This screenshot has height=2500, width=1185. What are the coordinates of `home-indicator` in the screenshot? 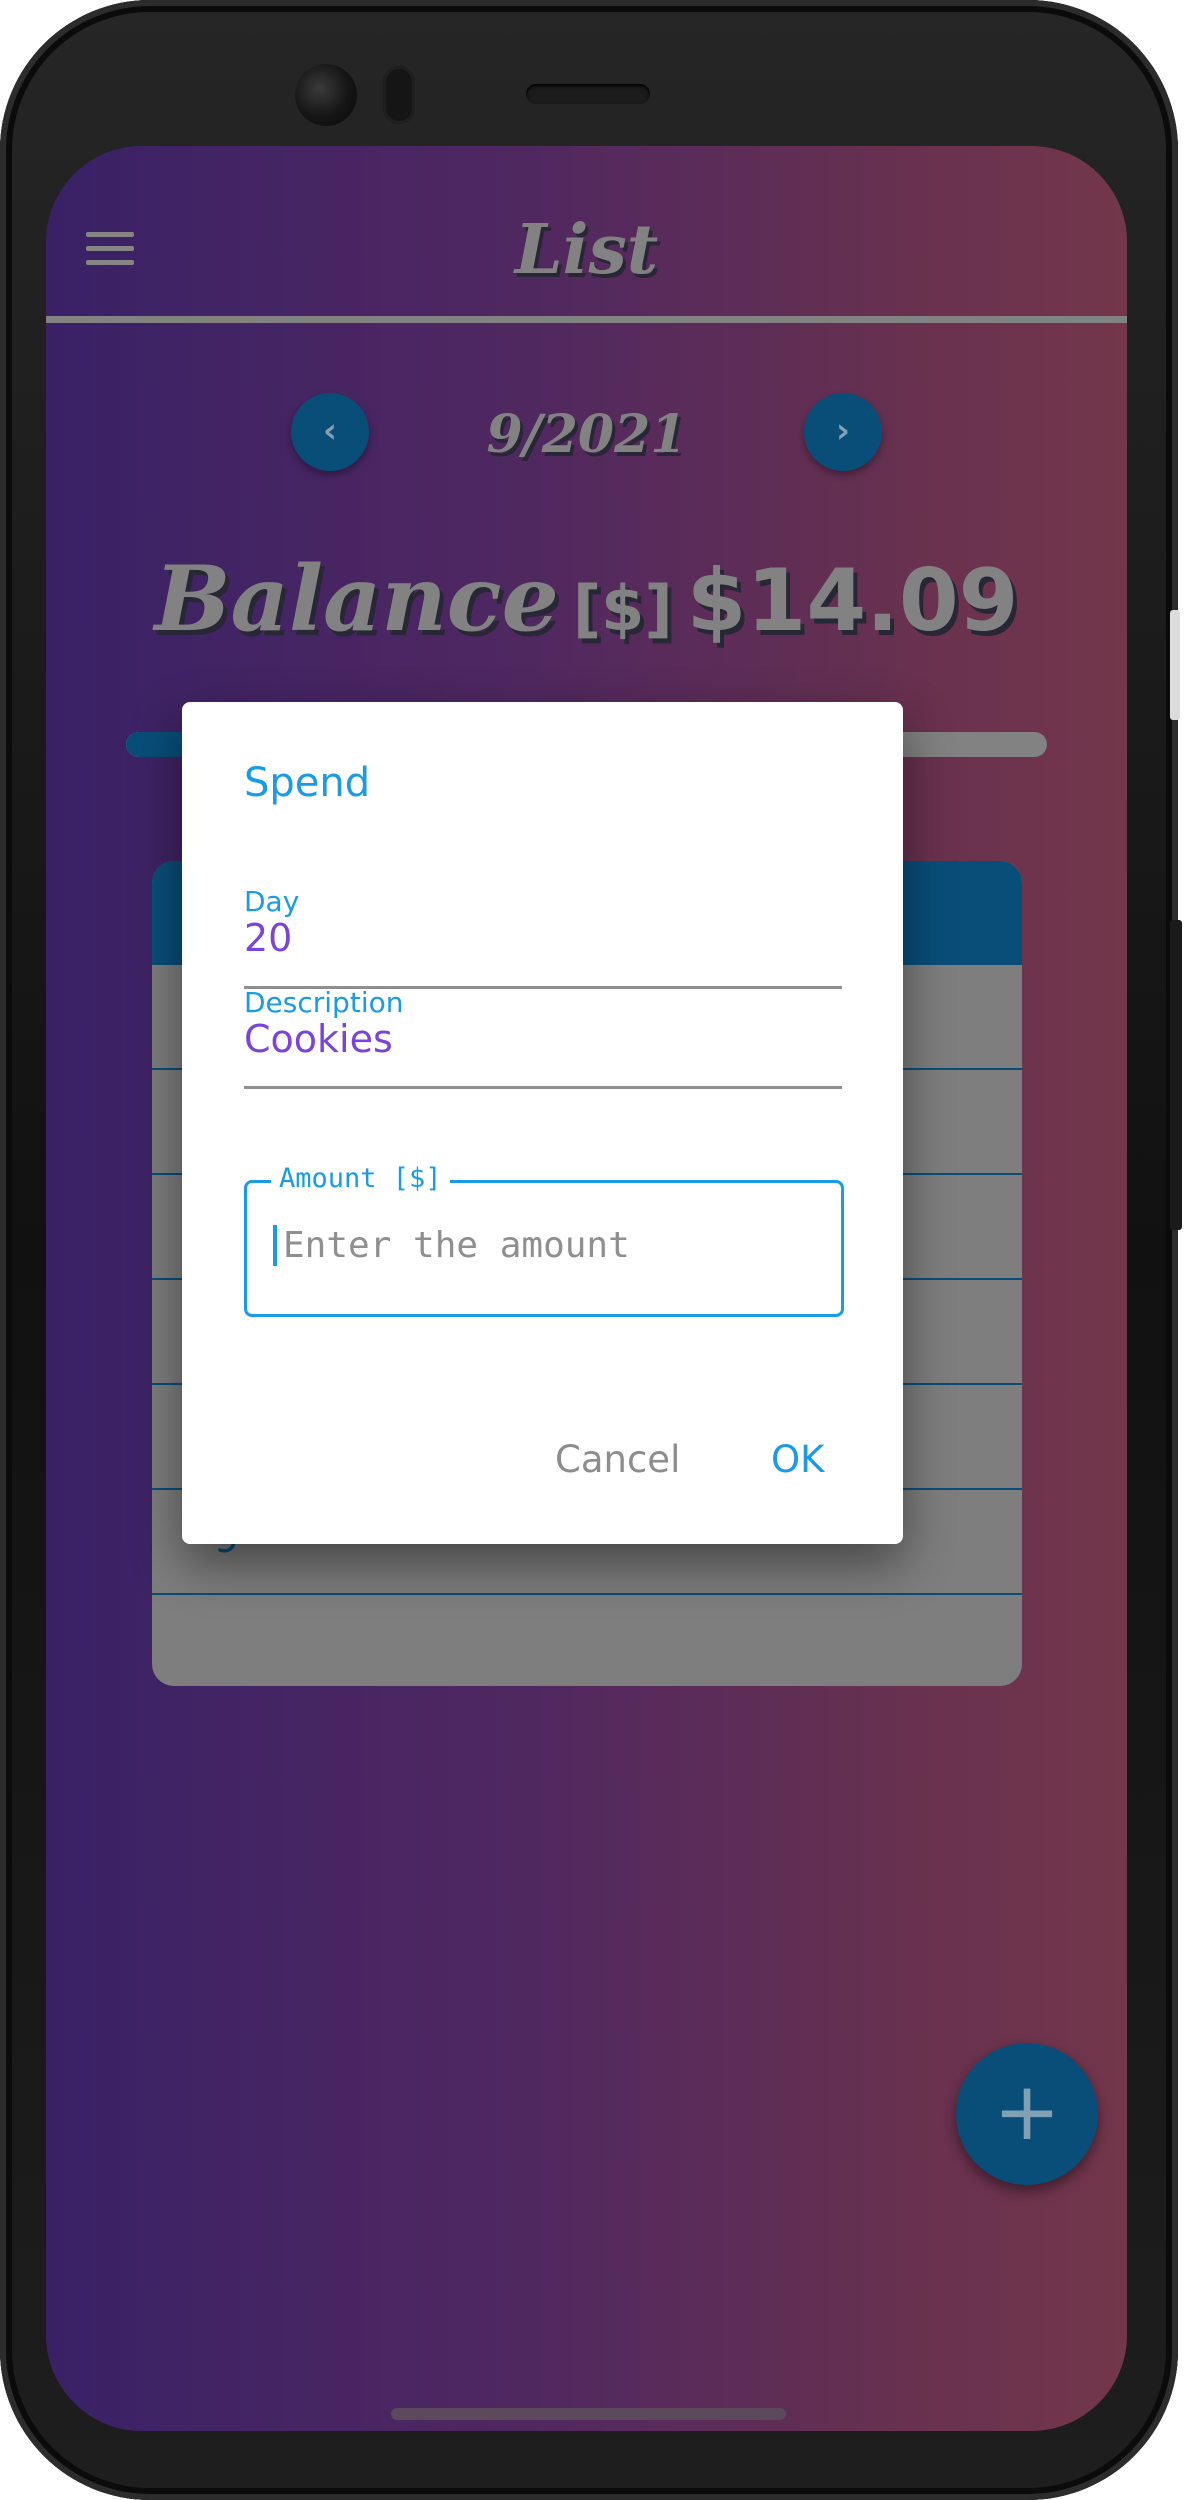 It's located at (588, 2414).